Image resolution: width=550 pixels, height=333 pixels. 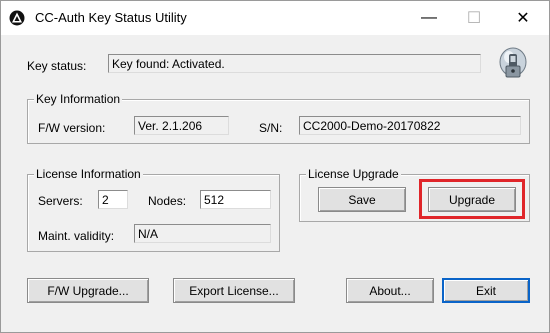 What do you see at coordinates (513, 62) in the screenshot?
I see `usb-key-lock-icon` at bounding box center [513, 62].